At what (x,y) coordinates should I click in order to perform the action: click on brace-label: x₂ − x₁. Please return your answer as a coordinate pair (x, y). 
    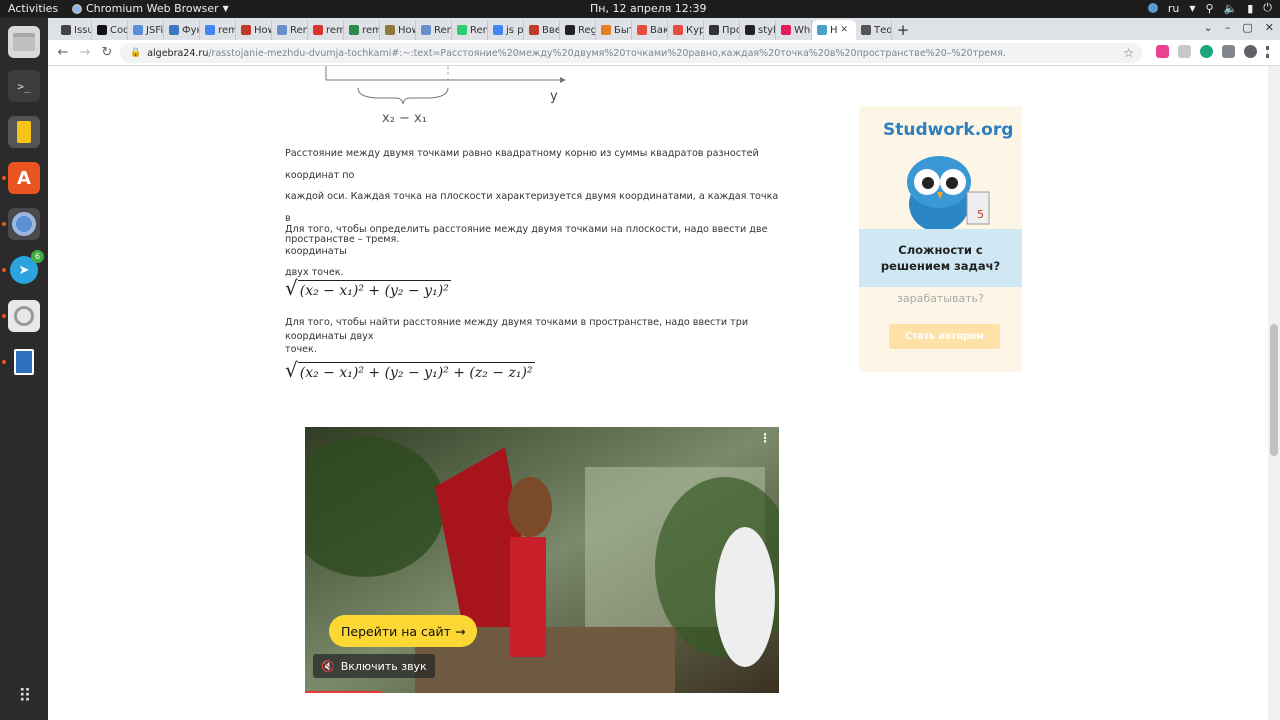
    Looking at the image, I should click on (404, 118).